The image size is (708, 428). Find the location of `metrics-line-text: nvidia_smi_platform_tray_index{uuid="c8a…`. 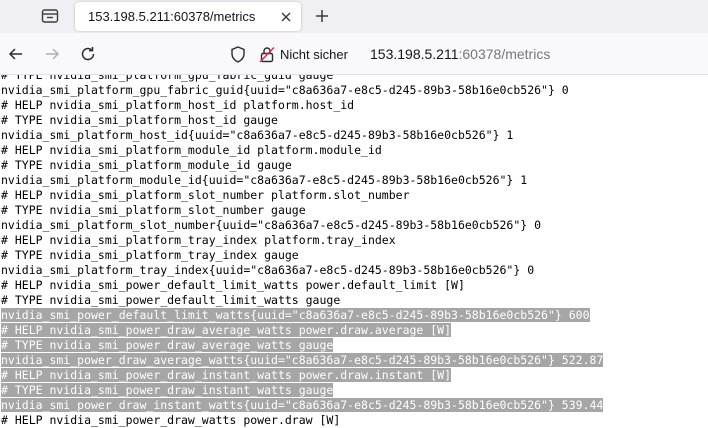

metrics-line-text: nvidia_smi_platform_tray_index{uuid="c8a… is located at coordinates (268, 270).